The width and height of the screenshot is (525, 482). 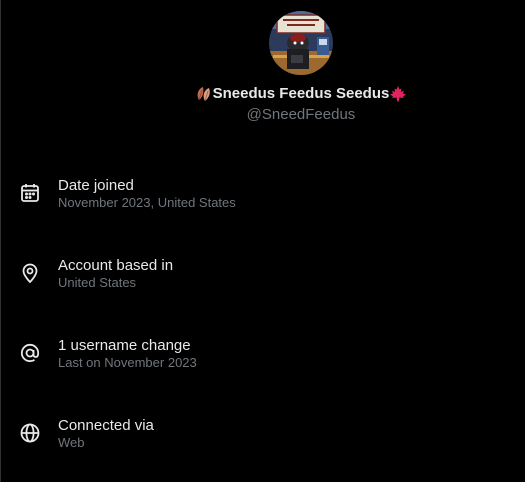 I want to click on fallen-leaves-icon, so click(x=204, y=94).